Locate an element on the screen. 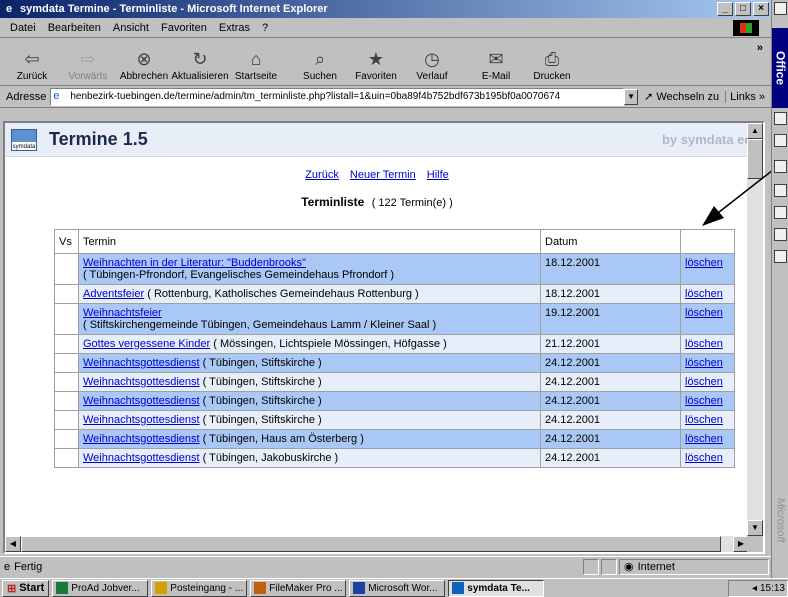 The height and width of the screenshot is (597, 788). favorites-button: ★ Favoriten is located at coordinates (376, 65).